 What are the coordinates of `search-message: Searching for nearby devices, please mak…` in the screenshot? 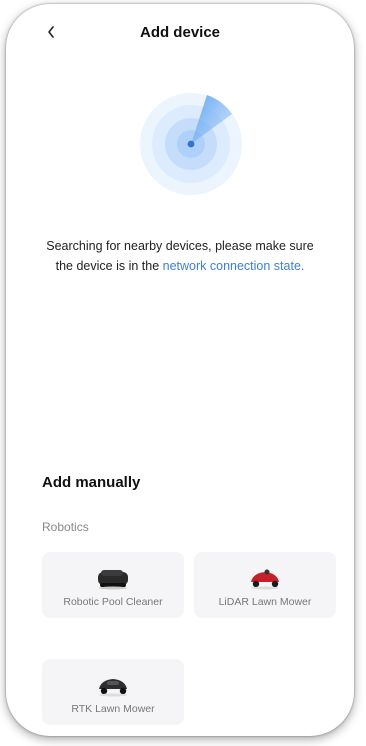 It's located at (180, 256).